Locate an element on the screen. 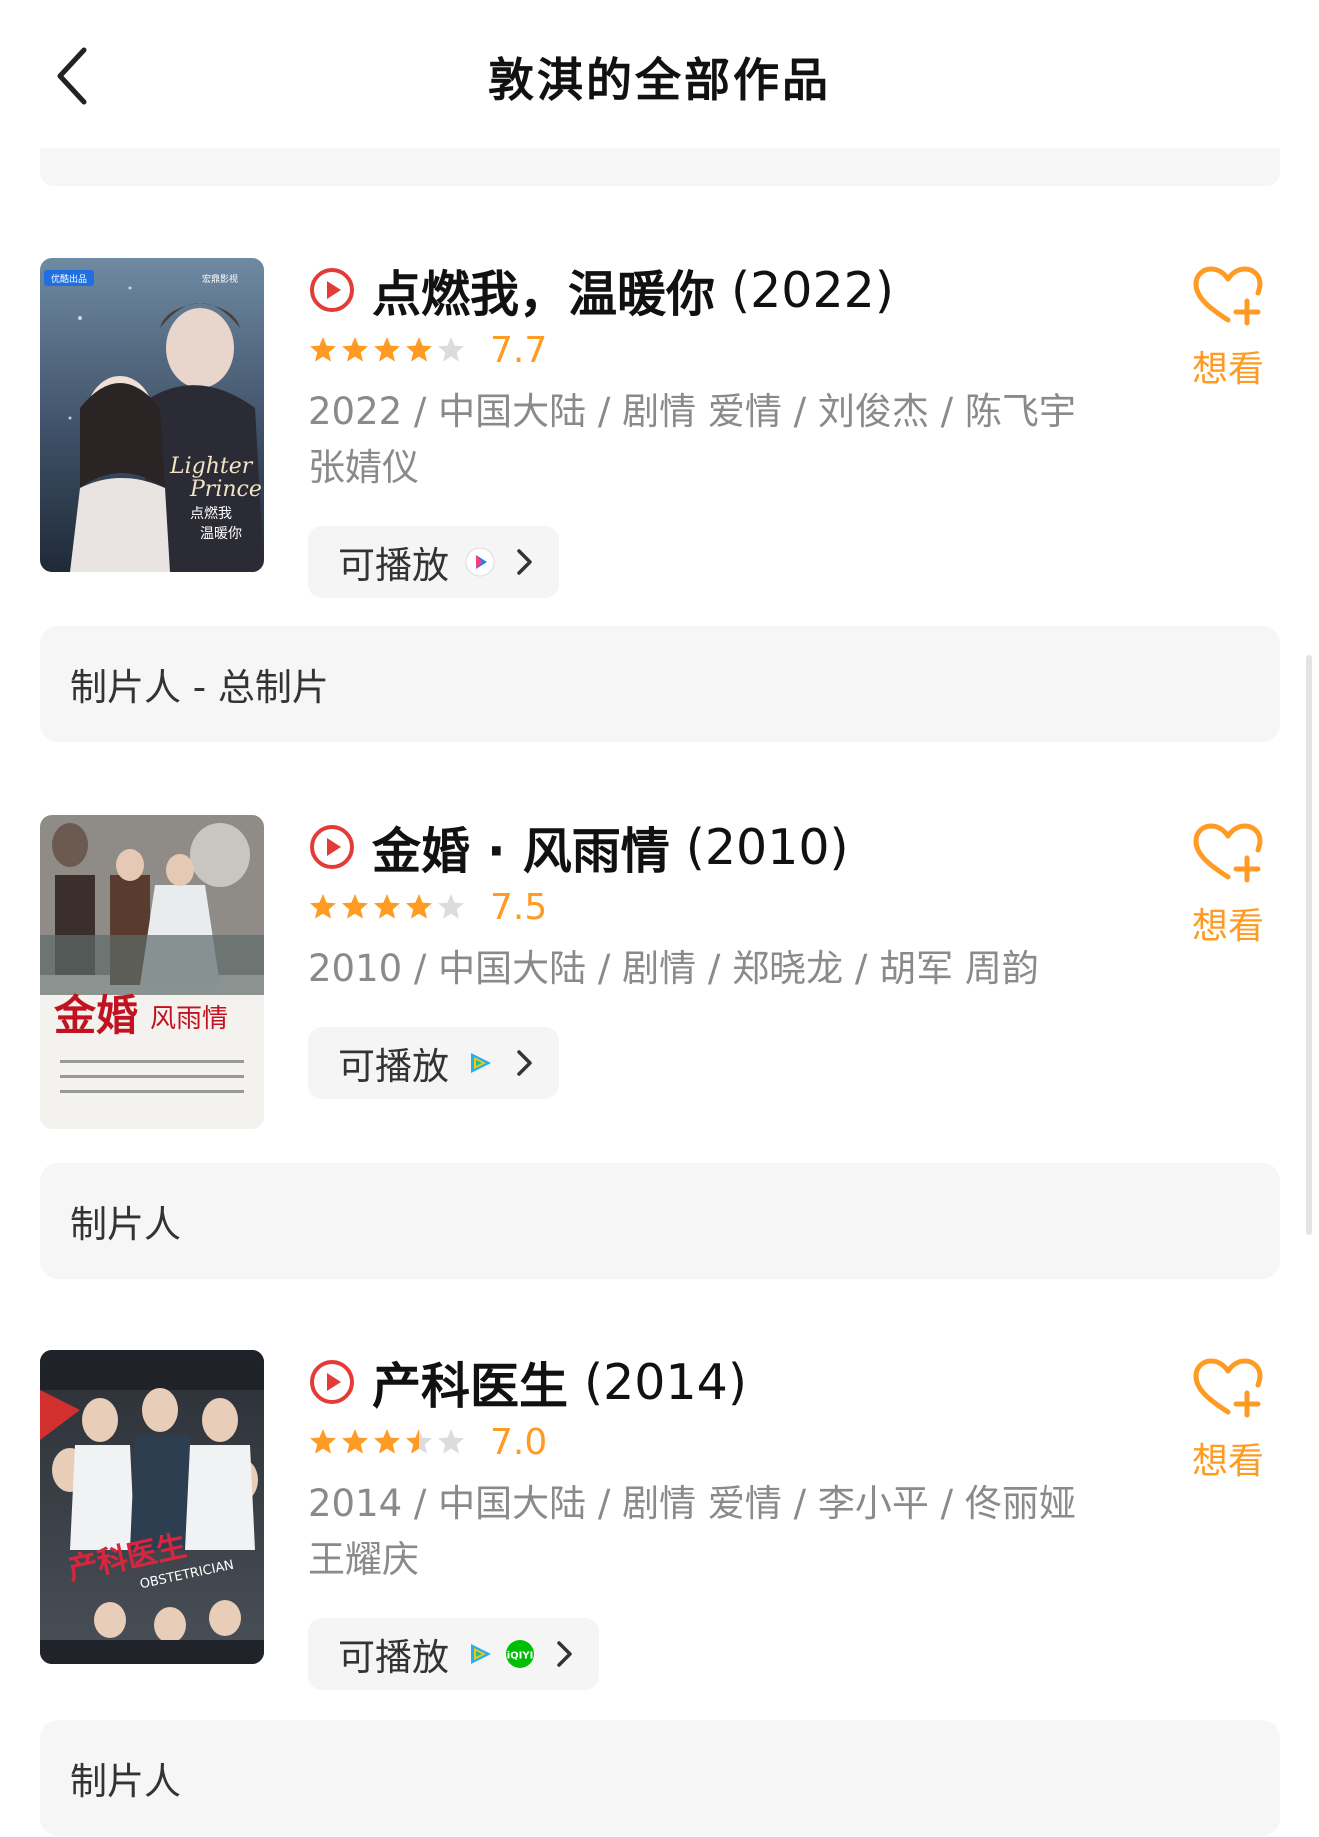  page-title: 敦淇的全部作品 is located at coordinates (659, 80).